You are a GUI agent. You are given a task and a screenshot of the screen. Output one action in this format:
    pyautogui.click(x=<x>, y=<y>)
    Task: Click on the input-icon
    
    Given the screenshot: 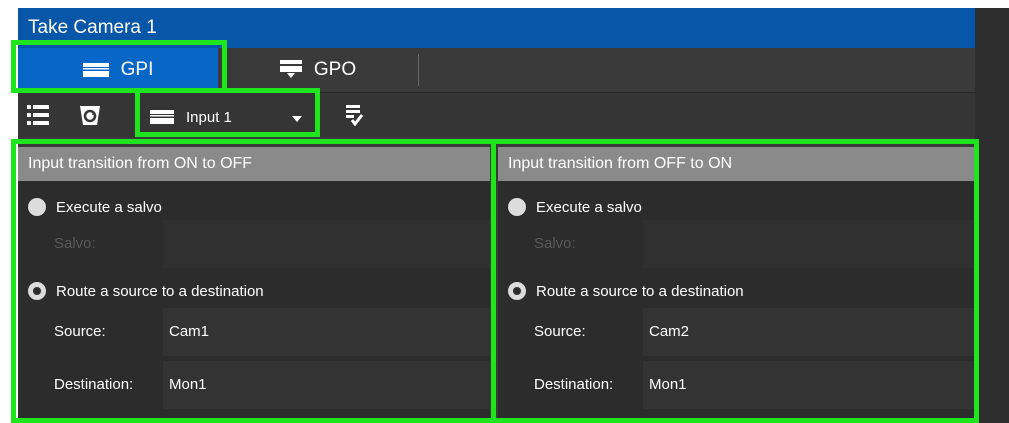 What is the action you would take?
    pyautogui.click(x=162, y=117)
    